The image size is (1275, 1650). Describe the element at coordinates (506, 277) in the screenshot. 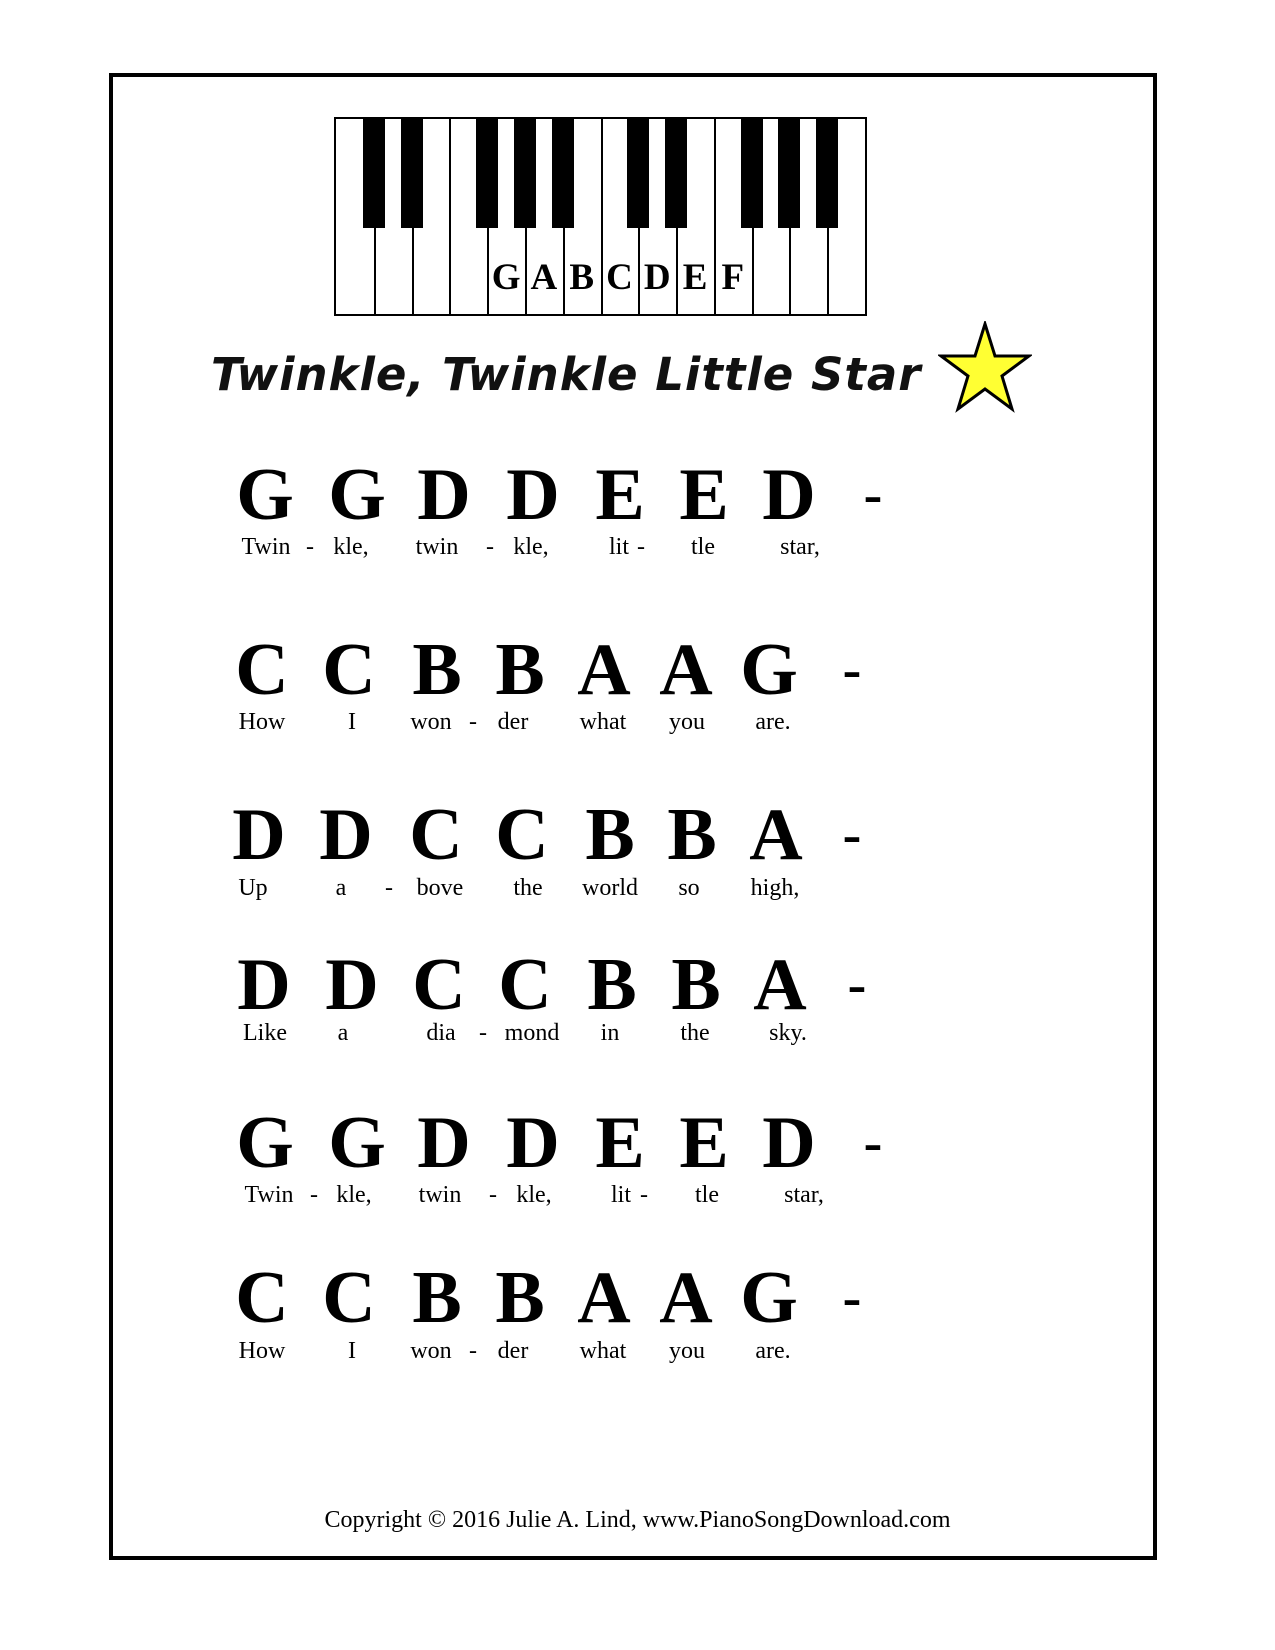

I see `key-label: G` at that location.